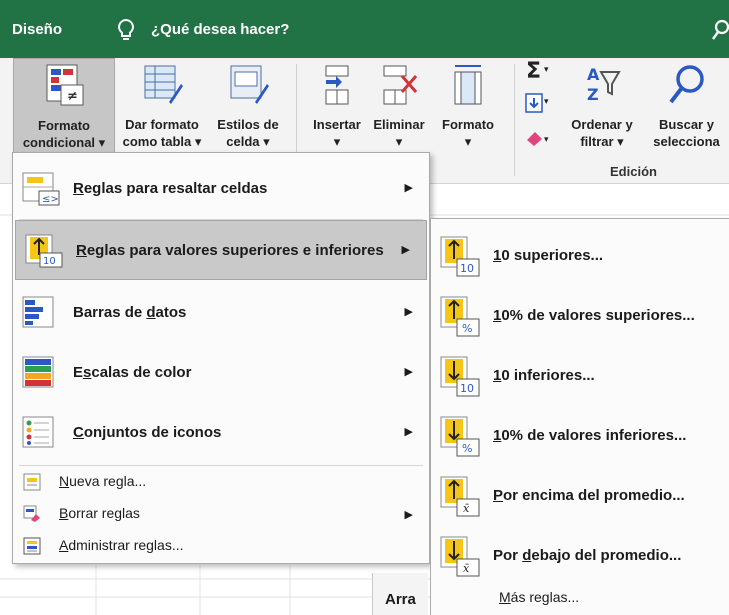 The width and height of the screenshot is (729, 615). What do you see at coordinates (337, 85) in the screenshot?
I see `insert-cells-icon` at bounding box center [337, 85].